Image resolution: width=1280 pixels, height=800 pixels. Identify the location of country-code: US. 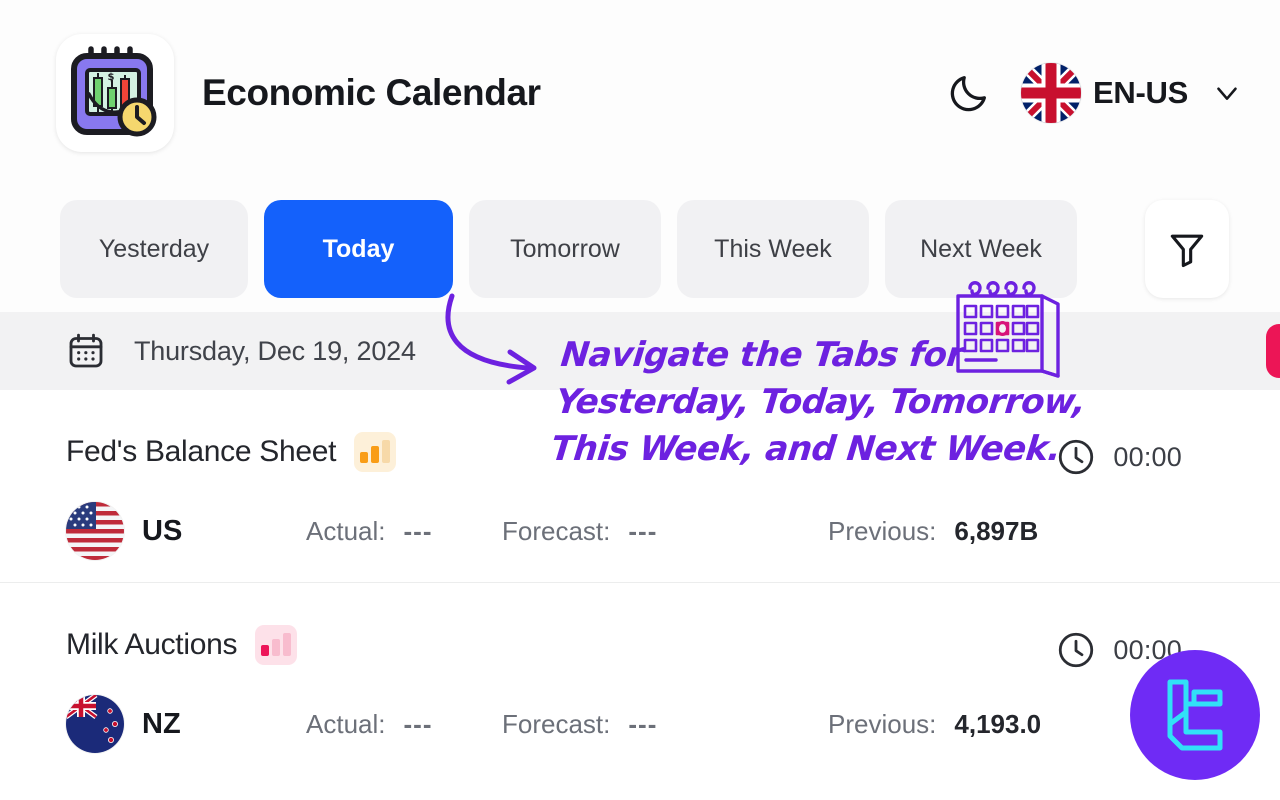
(162, 530).